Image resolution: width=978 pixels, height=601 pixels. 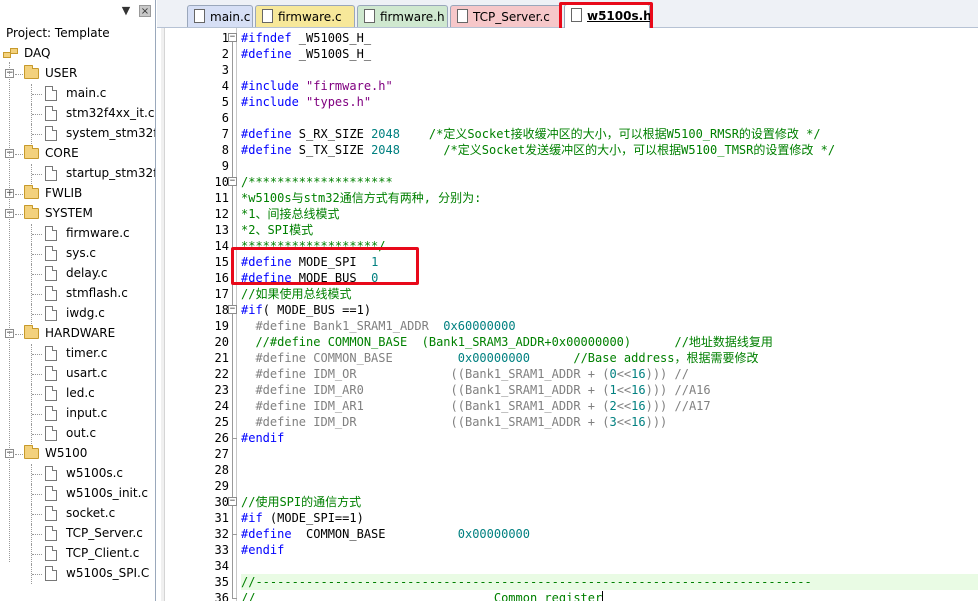 I want to click on tree-folder-item: − W5100, so click(x=77, y=454).